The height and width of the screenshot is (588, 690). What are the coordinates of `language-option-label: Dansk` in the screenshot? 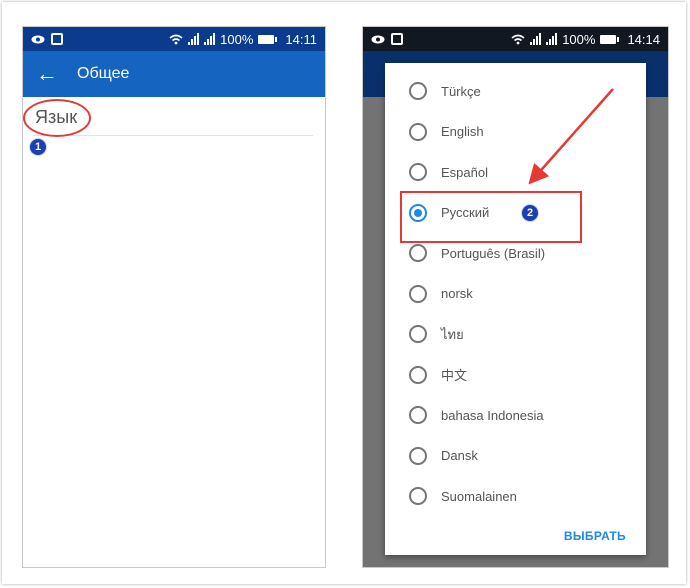 It's located at (459, 455).